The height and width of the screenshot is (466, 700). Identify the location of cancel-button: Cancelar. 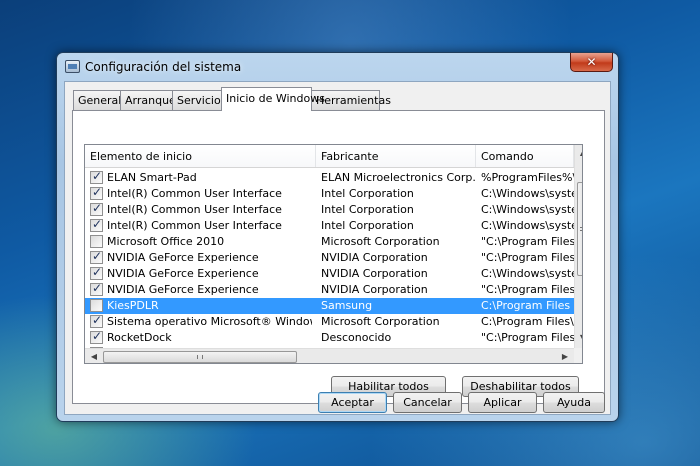
(427, 402).